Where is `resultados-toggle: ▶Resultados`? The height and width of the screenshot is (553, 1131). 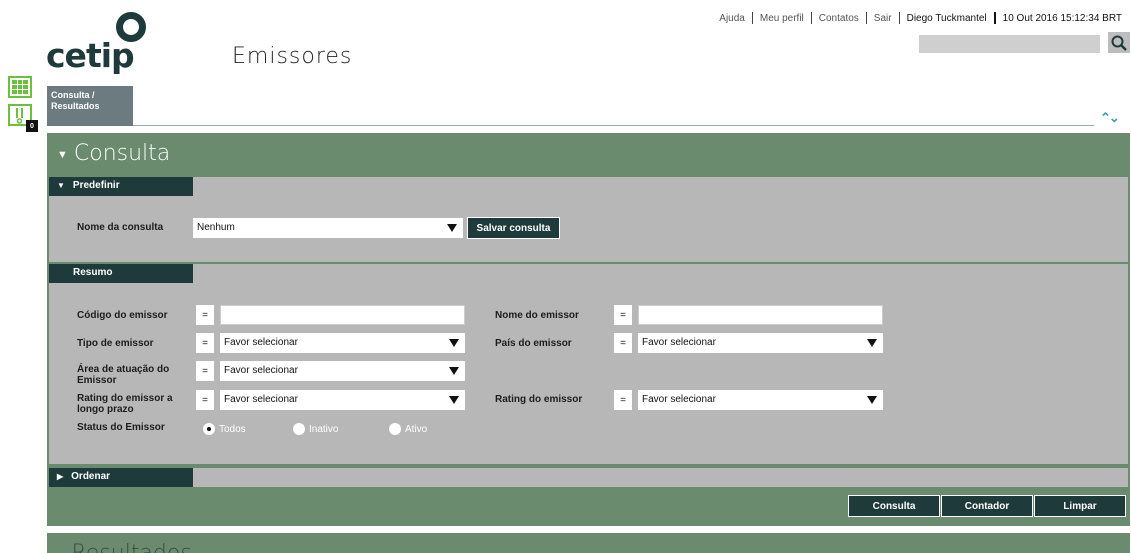 resultados-toggle: ▶Resultados is located at coordinates (124, 547).